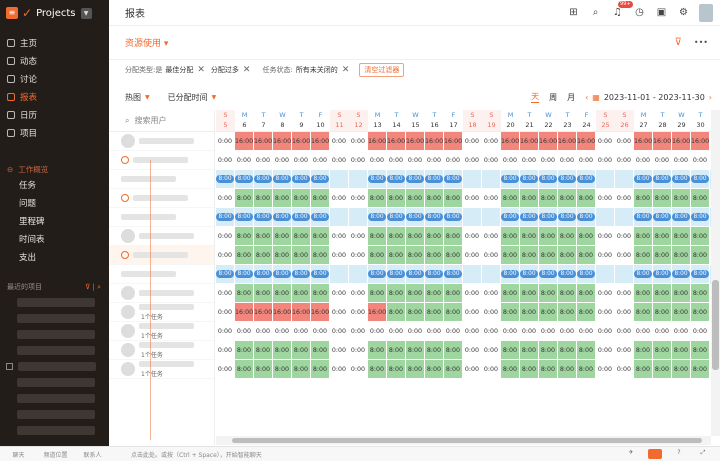  Describe the element at coordinates (54, 79) in the screenshot. I see `sidebar-item-discussion: 讨论` at that location.